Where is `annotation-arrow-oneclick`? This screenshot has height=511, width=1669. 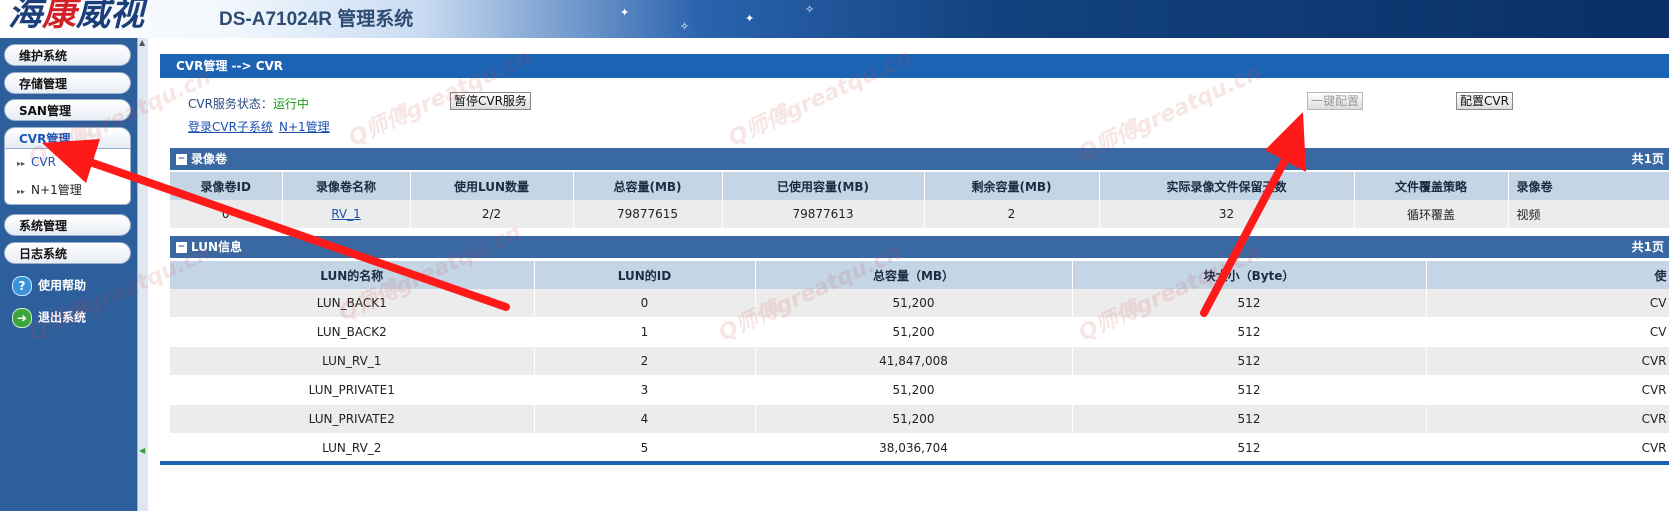
annotation-arrow-oneclick is located at coordinates (1244, 236).